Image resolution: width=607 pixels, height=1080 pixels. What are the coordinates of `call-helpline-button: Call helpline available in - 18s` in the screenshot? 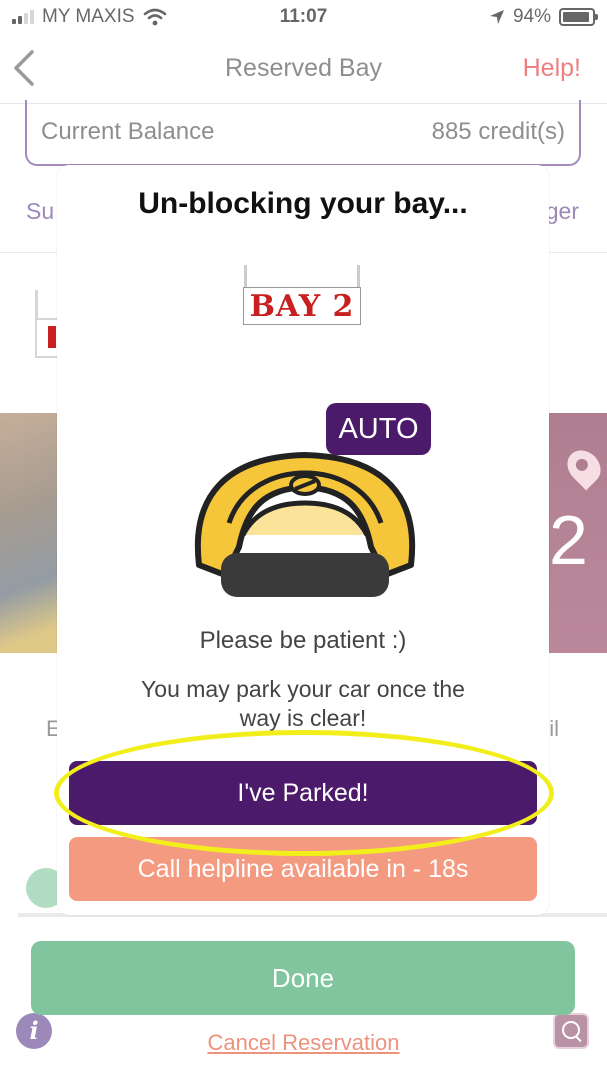 It's located at (303, 869).